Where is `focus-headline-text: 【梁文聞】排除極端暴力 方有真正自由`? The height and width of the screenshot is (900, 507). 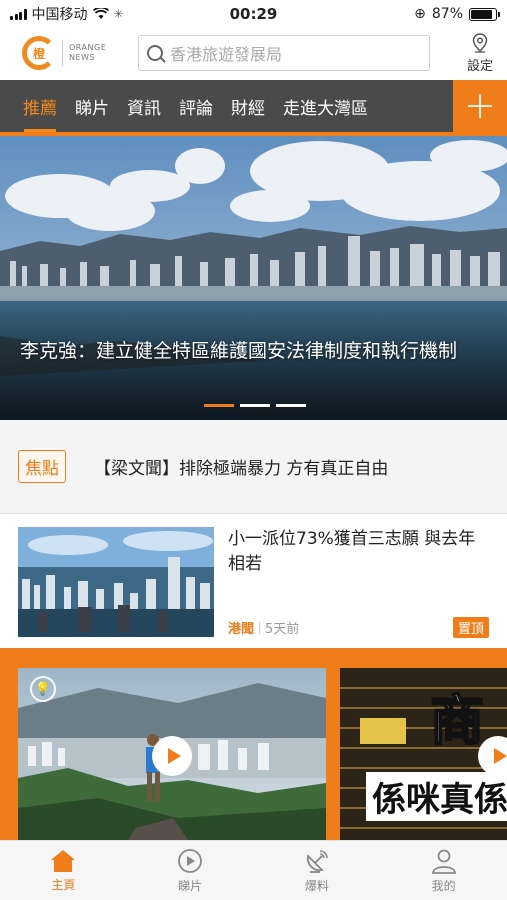
focus-headline-text: 【梁文聞】排除極端暴力 方有真正自由 is located at coordinates (241, 466).